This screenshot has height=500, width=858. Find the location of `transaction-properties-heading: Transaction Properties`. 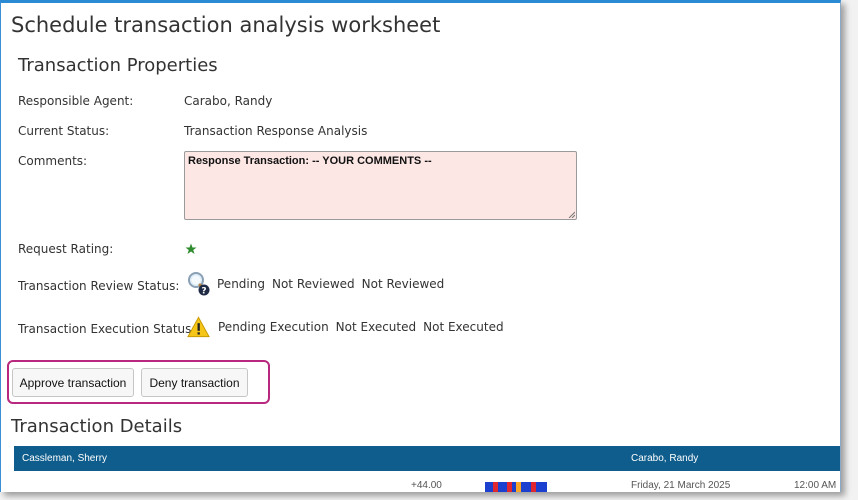

transaction-properties-heading: Transaction Properties is located at coordinates (118, 65).